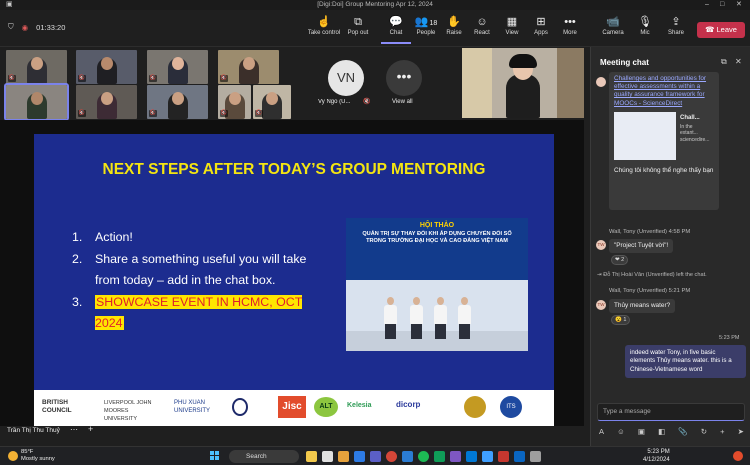  What do you see at coordinates (601, 431) in the screenshot?
I see `format-icon: A` at bounding box center [601, 431].